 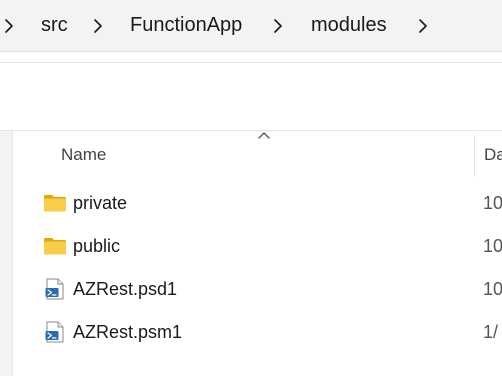 What do you see at coordinates (54, 25) in the screenshot?
I see `breadcrumb-item-src: src` at bounding box center [54, 25].